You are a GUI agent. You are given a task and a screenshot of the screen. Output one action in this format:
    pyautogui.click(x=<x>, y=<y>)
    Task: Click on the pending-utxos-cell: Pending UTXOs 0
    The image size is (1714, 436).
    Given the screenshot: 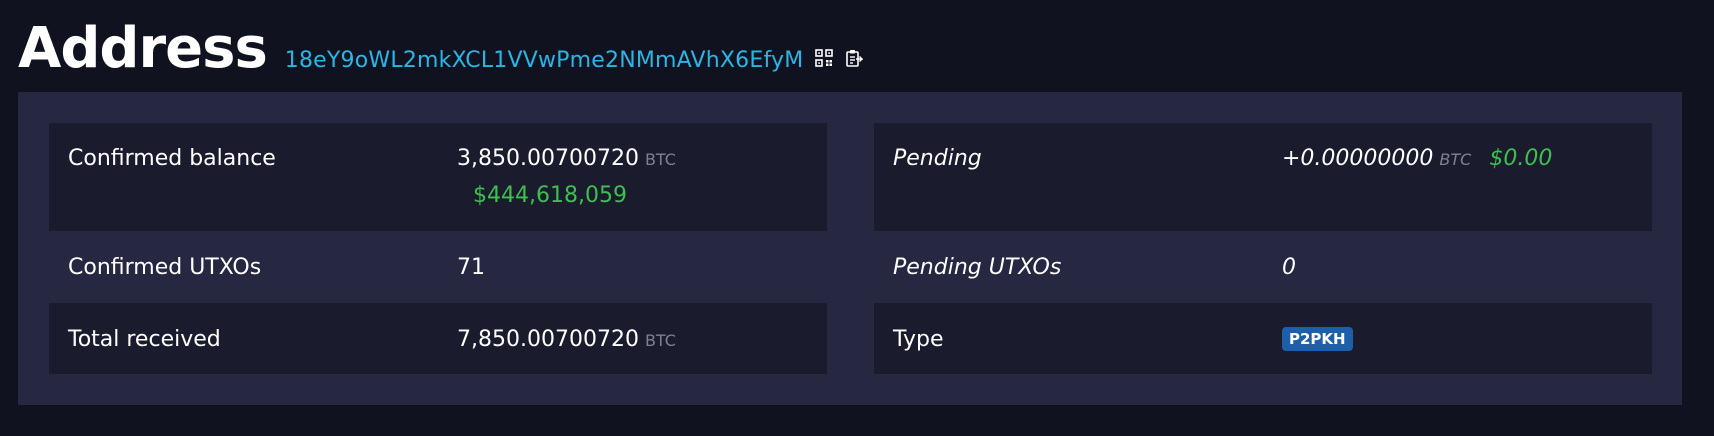 What is the action you would take?
    pyautogui.click(x=1263, y=267)
    